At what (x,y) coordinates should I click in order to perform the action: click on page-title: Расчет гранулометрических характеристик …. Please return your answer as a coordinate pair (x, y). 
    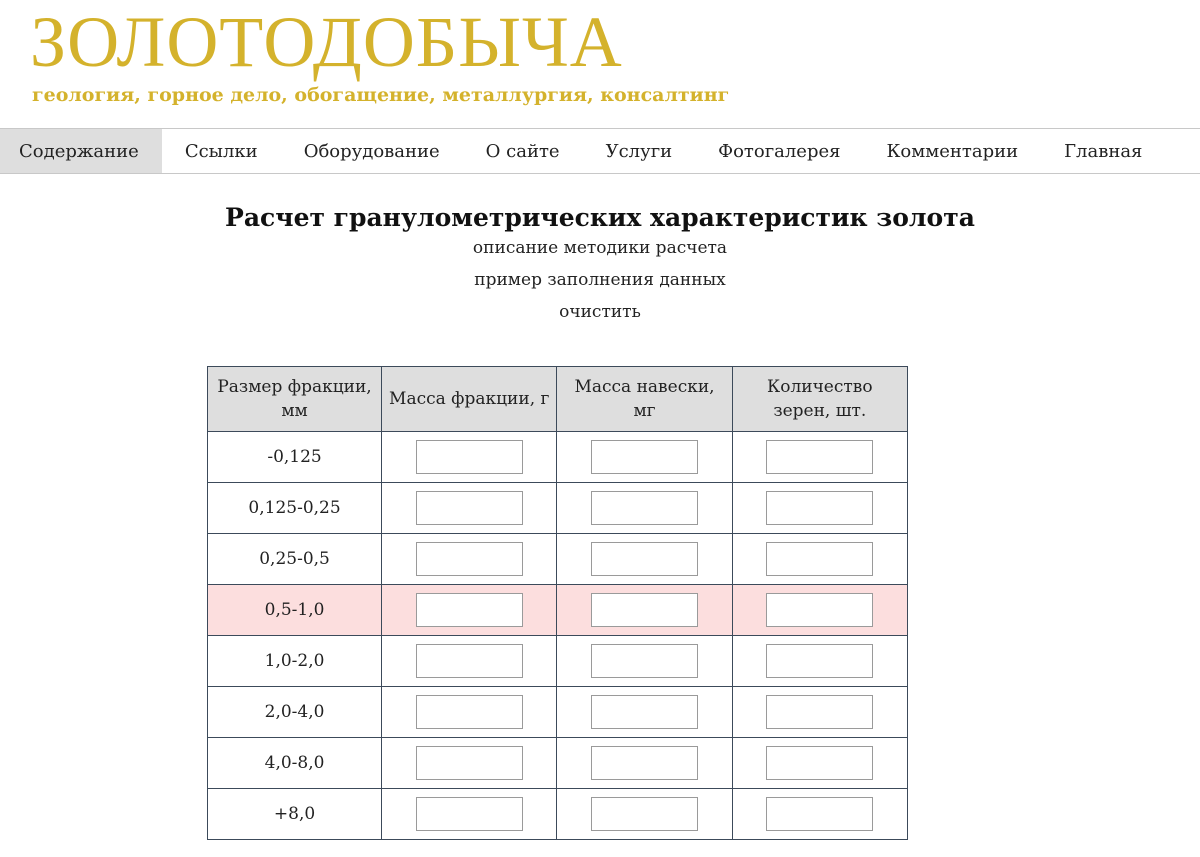
    Looking at the image, I should click on (600, 217).